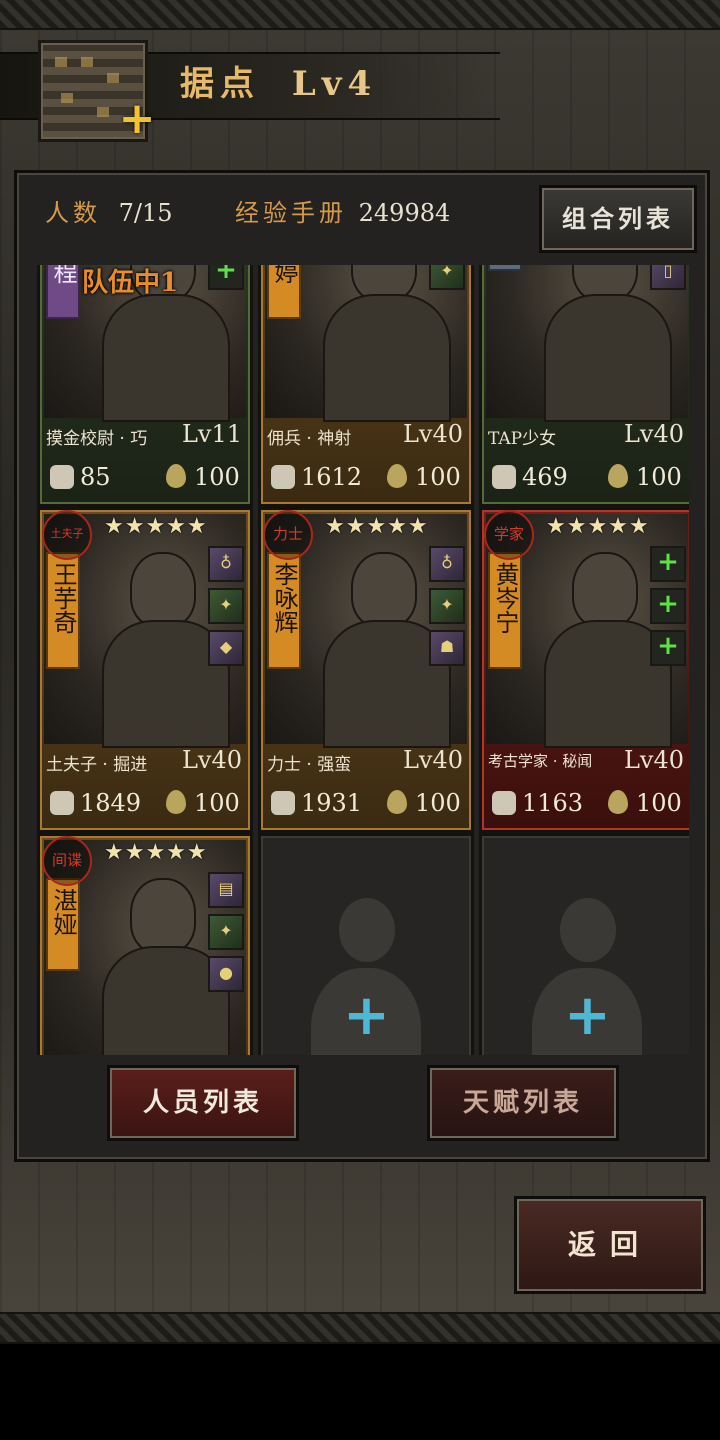 The image size is (720, 1440). I want to click on character-role: 力士 · 强蛮 Lv40, so click(367, 760).